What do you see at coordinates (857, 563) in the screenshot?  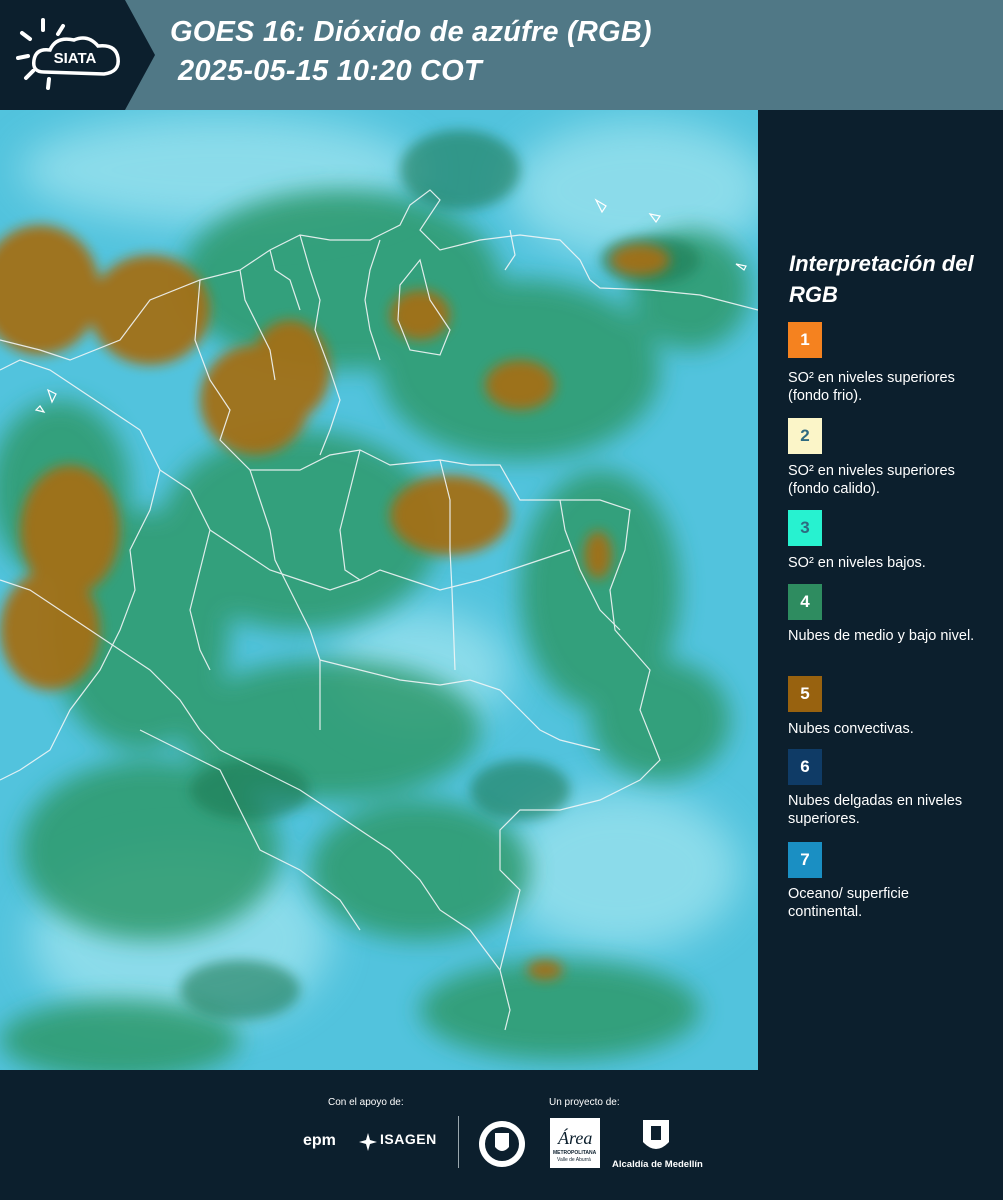 I see `legend-item-text-3: SO² en niveles bajos.` at bounding box center [857, 563].